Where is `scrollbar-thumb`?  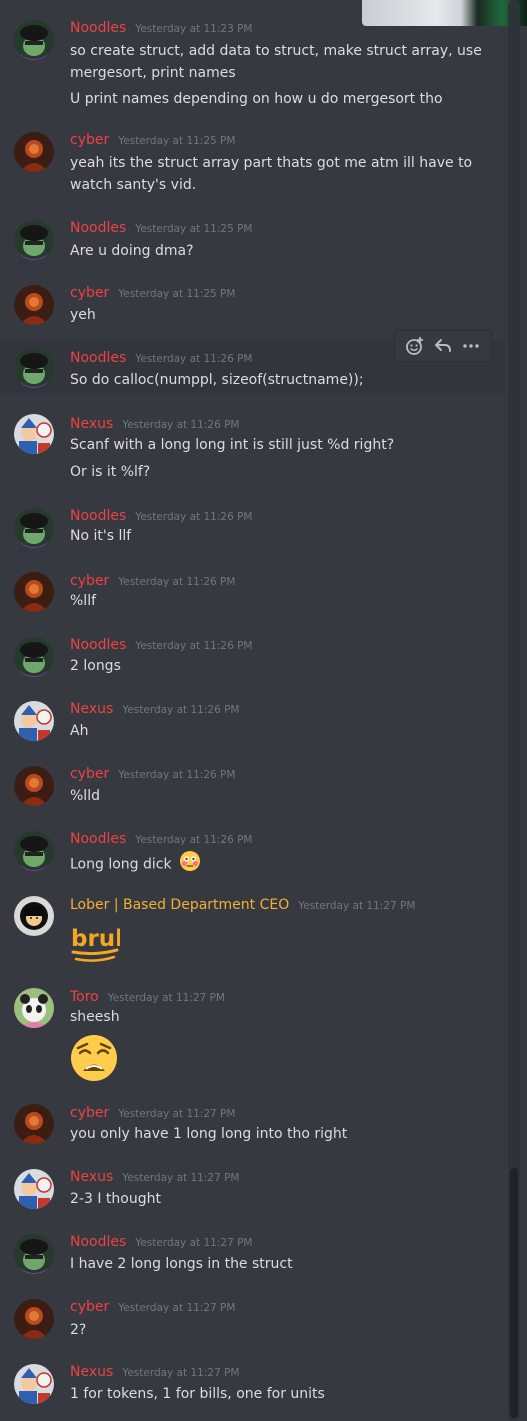 scrollbar-thumb is located at coordinates (514, 1293).